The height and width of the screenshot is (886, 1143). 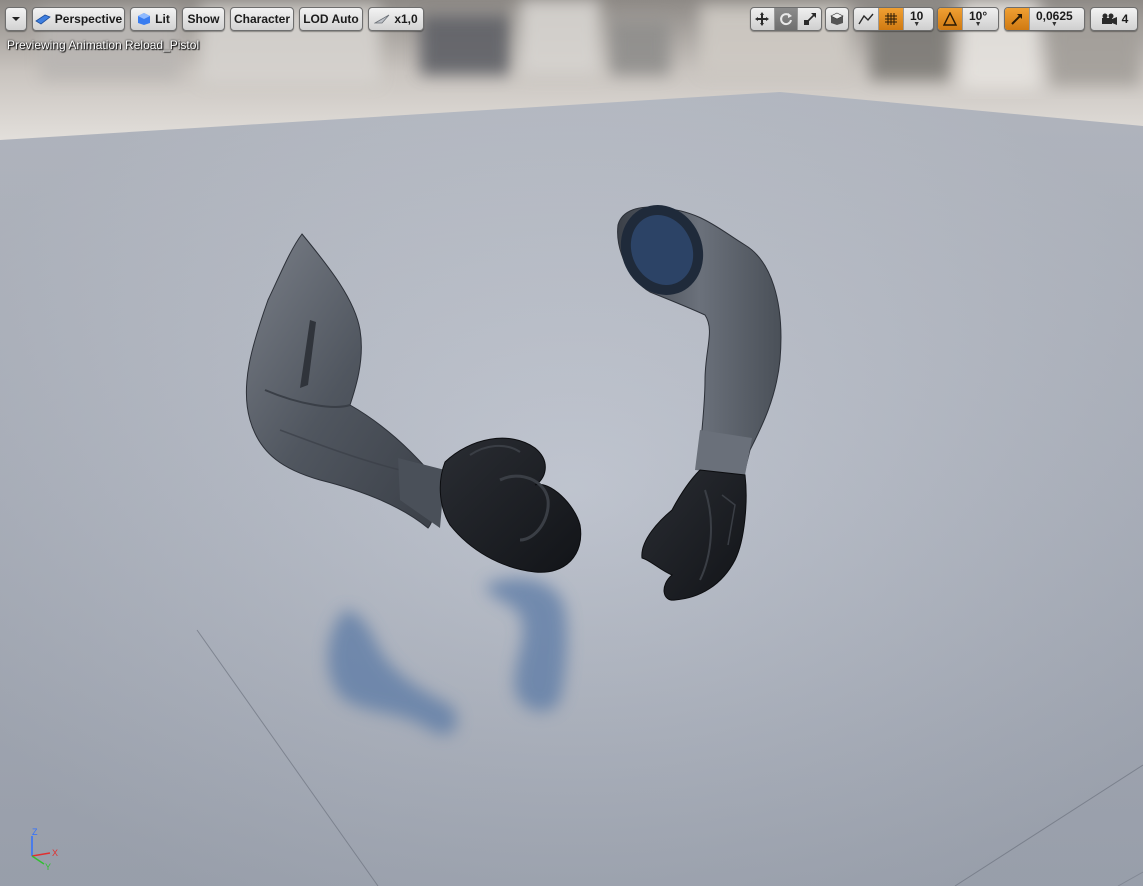 I want to click on camera-icon, so click(x=1109, y=19).